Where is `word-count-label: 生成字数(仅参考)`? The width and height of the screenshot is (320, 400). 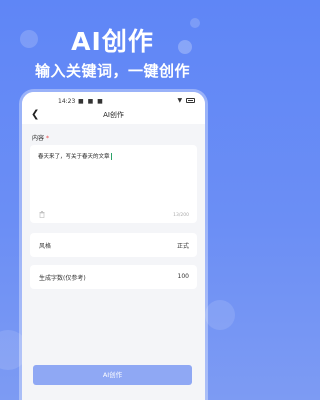
word-count-label: 生成字数(仅参考) is located at coordinates (62, 278).